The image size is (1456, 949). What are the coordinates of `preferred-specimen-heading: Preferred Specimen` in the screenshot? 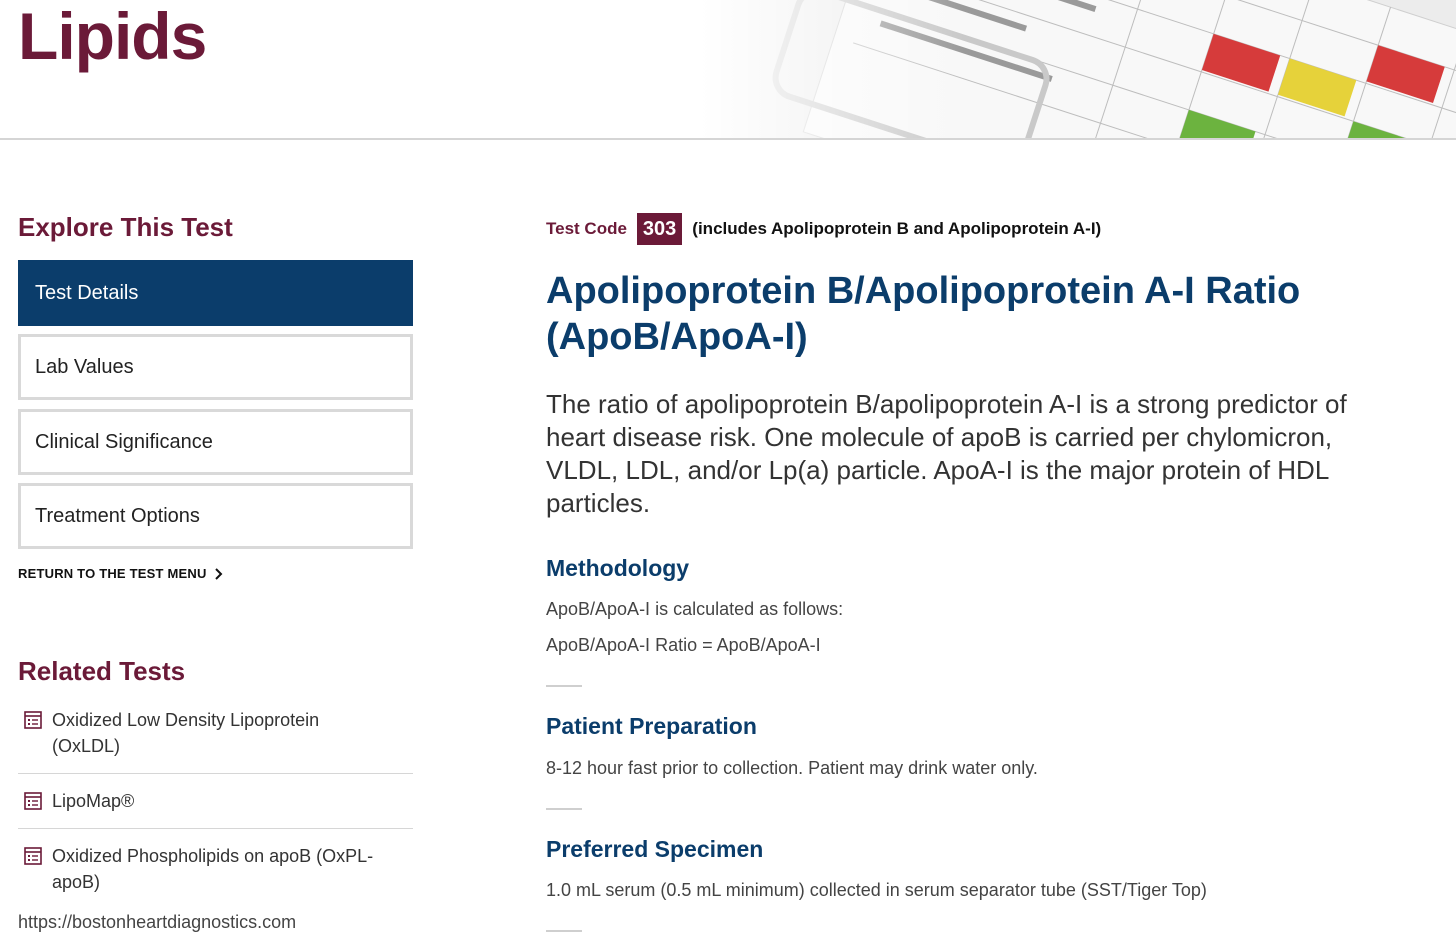 It's located at (655, 849).